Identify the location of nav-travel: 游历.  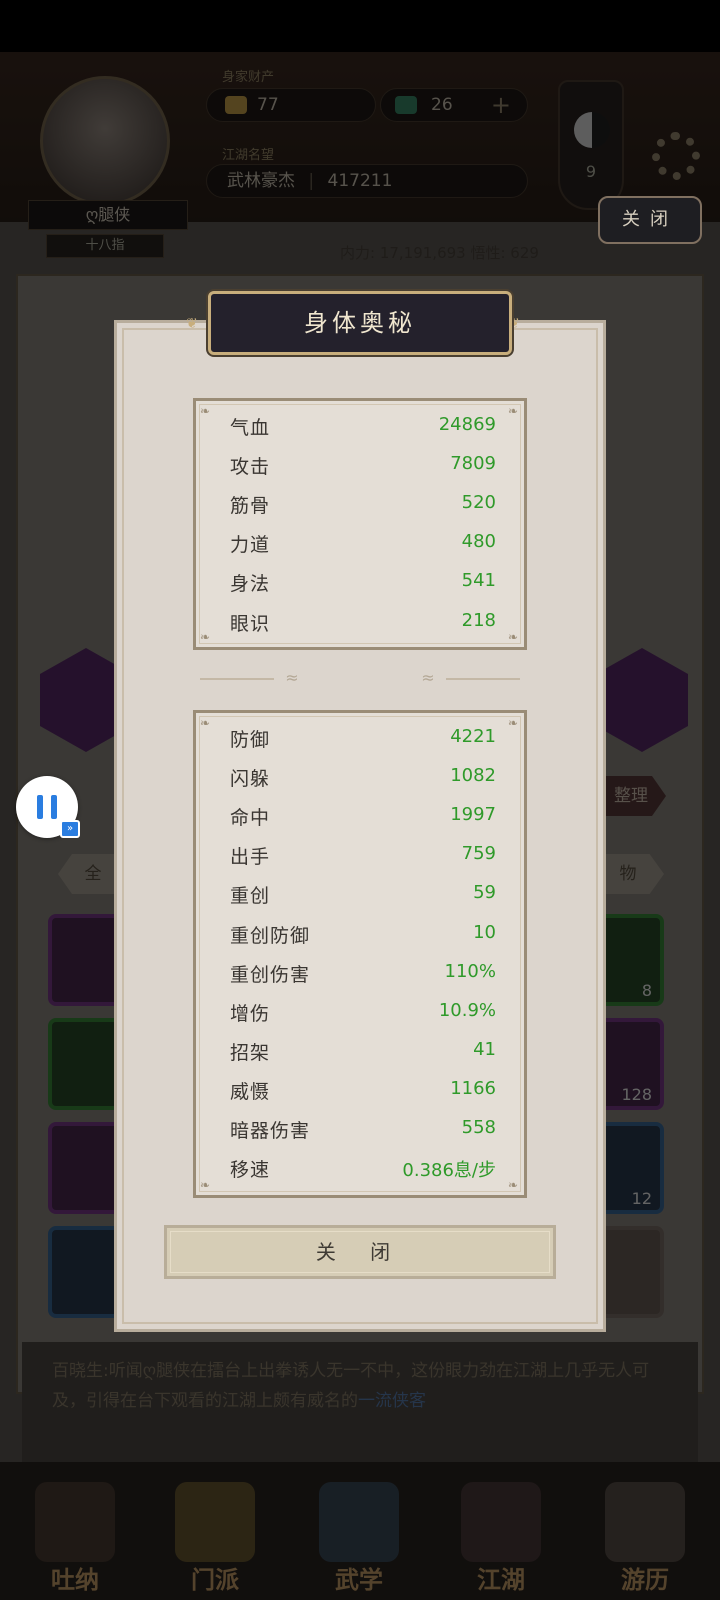
(645, 1538).